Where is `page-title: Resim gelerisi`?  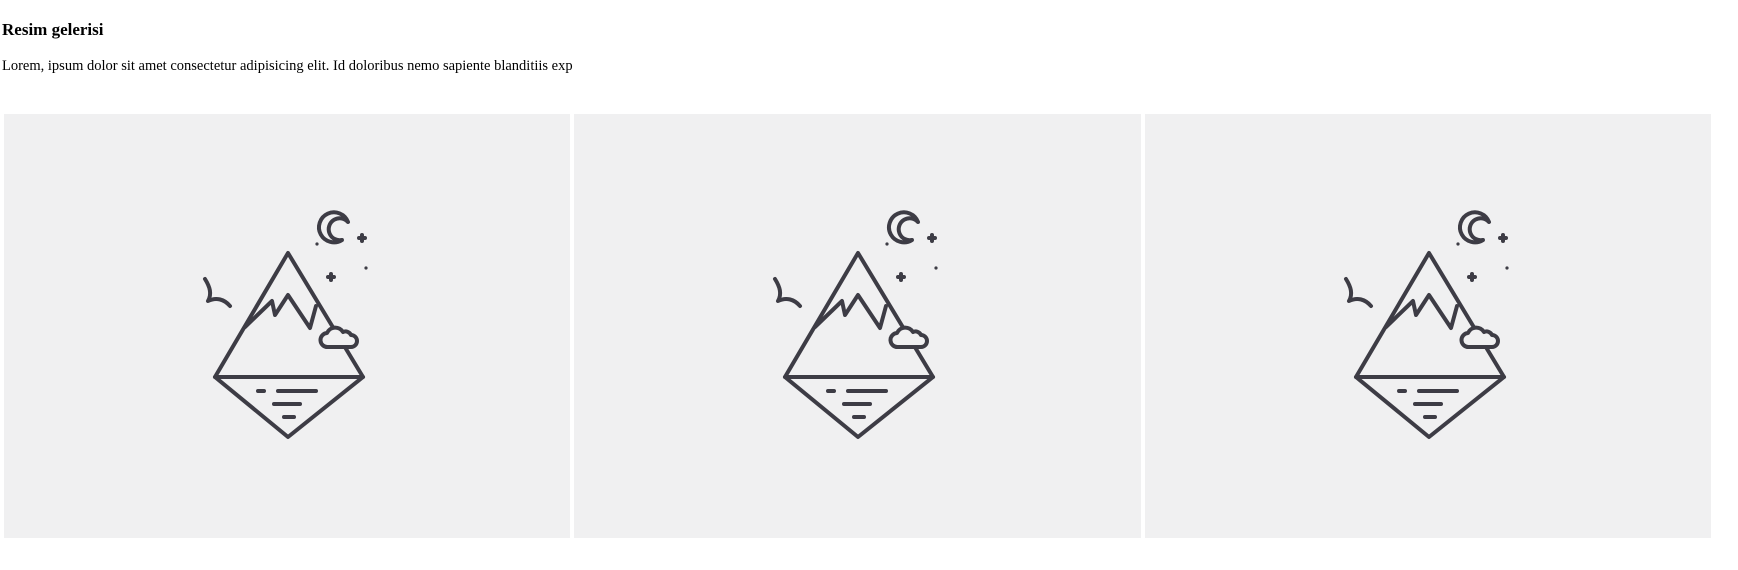
page-title: Resim gelerisi is located at coordinates (53, 29).